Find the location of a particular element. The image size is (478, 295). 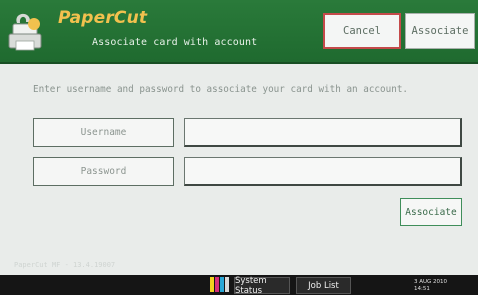

brand-title: PaperCut is located at coordinates (103, 18).